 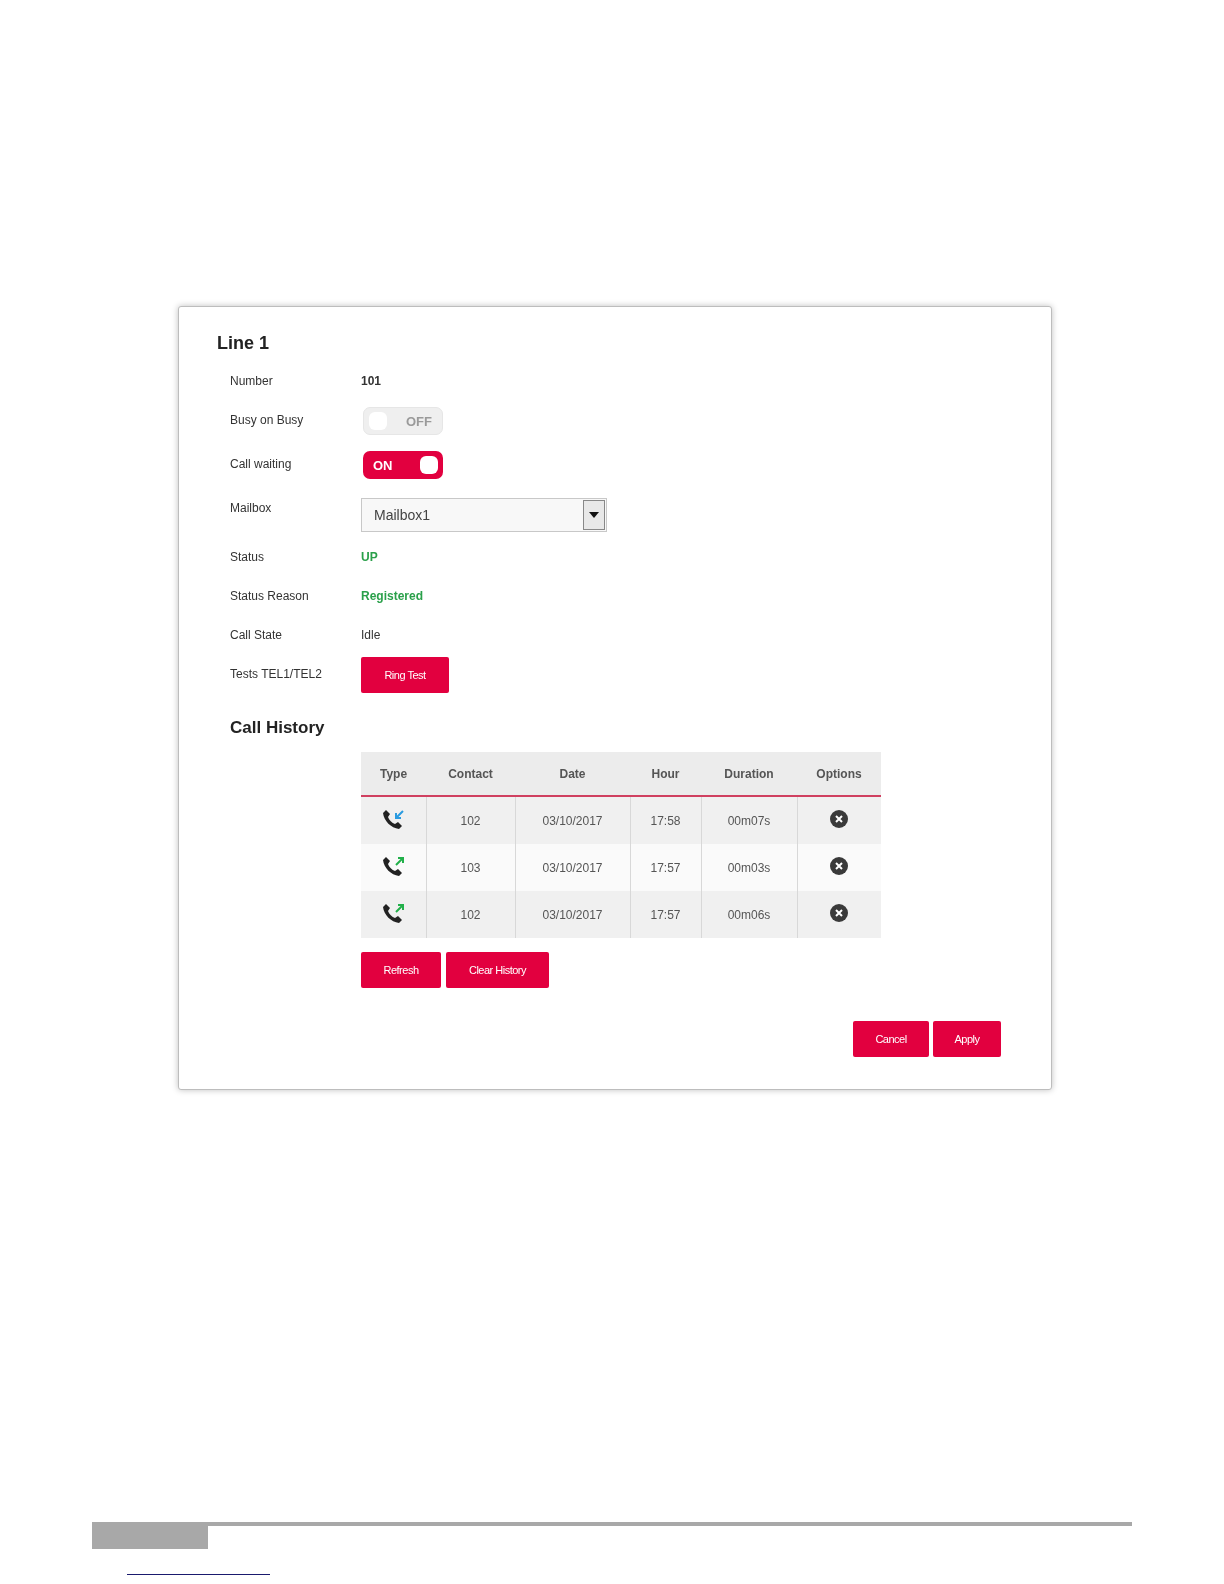 What do you see at coordinates (251, 381) in the screenshot?
I see `field-label: Number` at bounding box center [251, 381].